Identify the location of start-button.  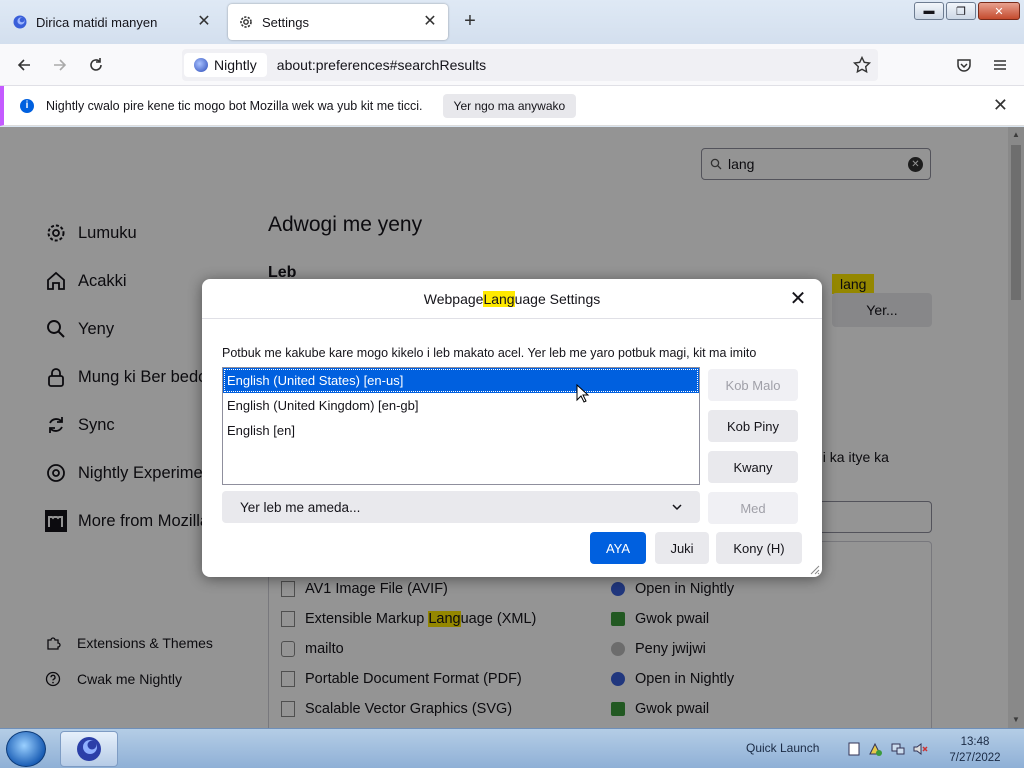
(26, 749).